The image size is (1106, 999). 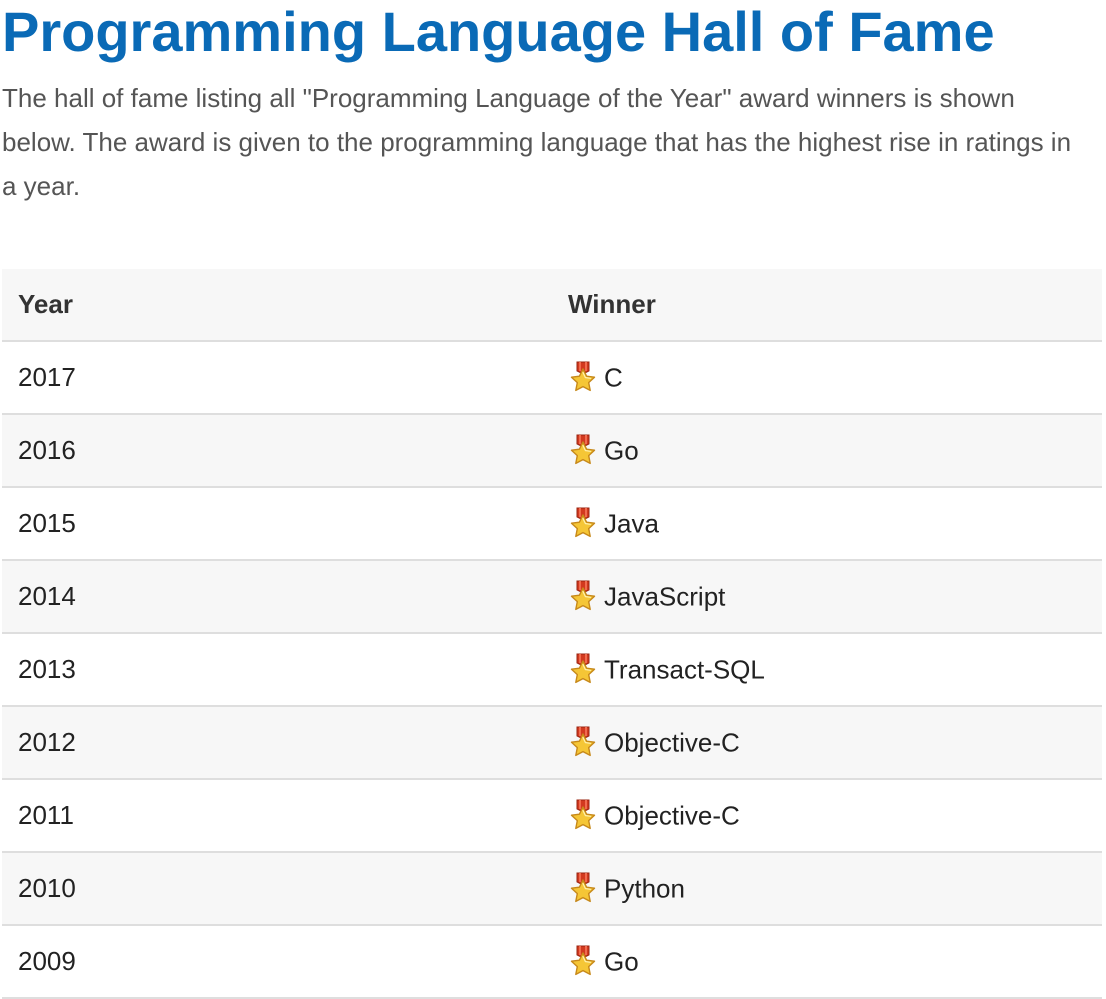 What do you see at coordinates (285, 305) in the screenshot?
I see `year-column-header: Year` at bounding box center [285, 305].